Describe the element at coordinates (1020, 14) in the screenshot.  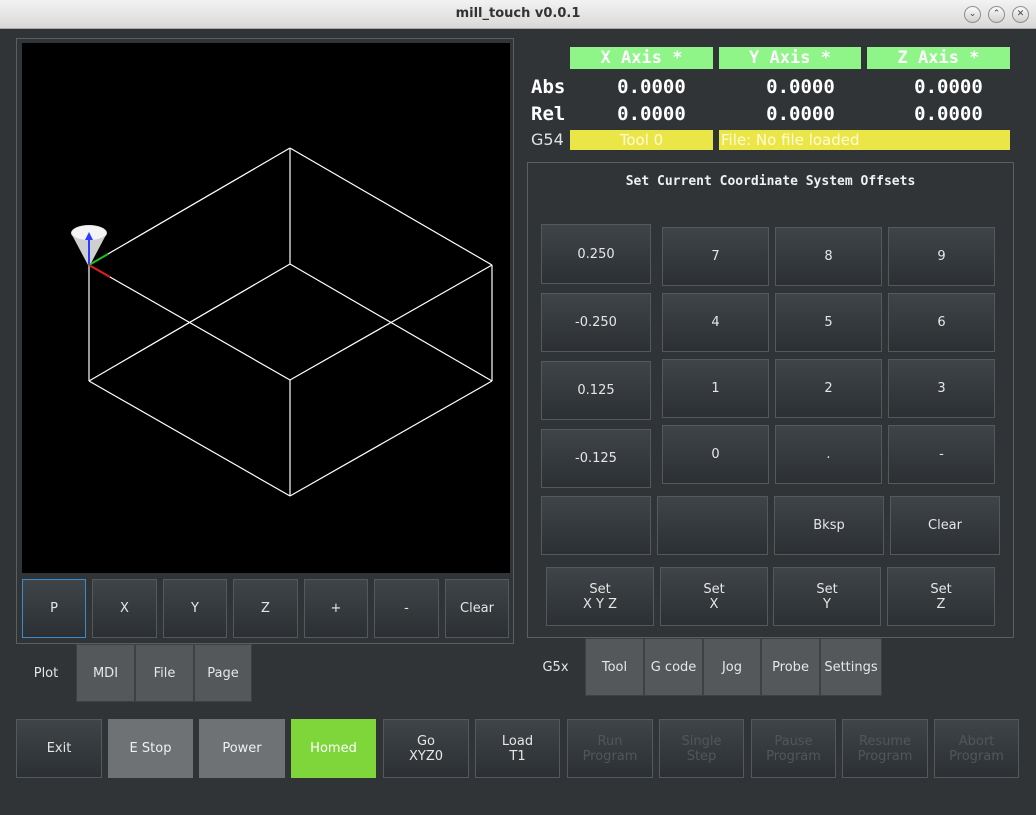
I see `close-icon: ✕` at that location.